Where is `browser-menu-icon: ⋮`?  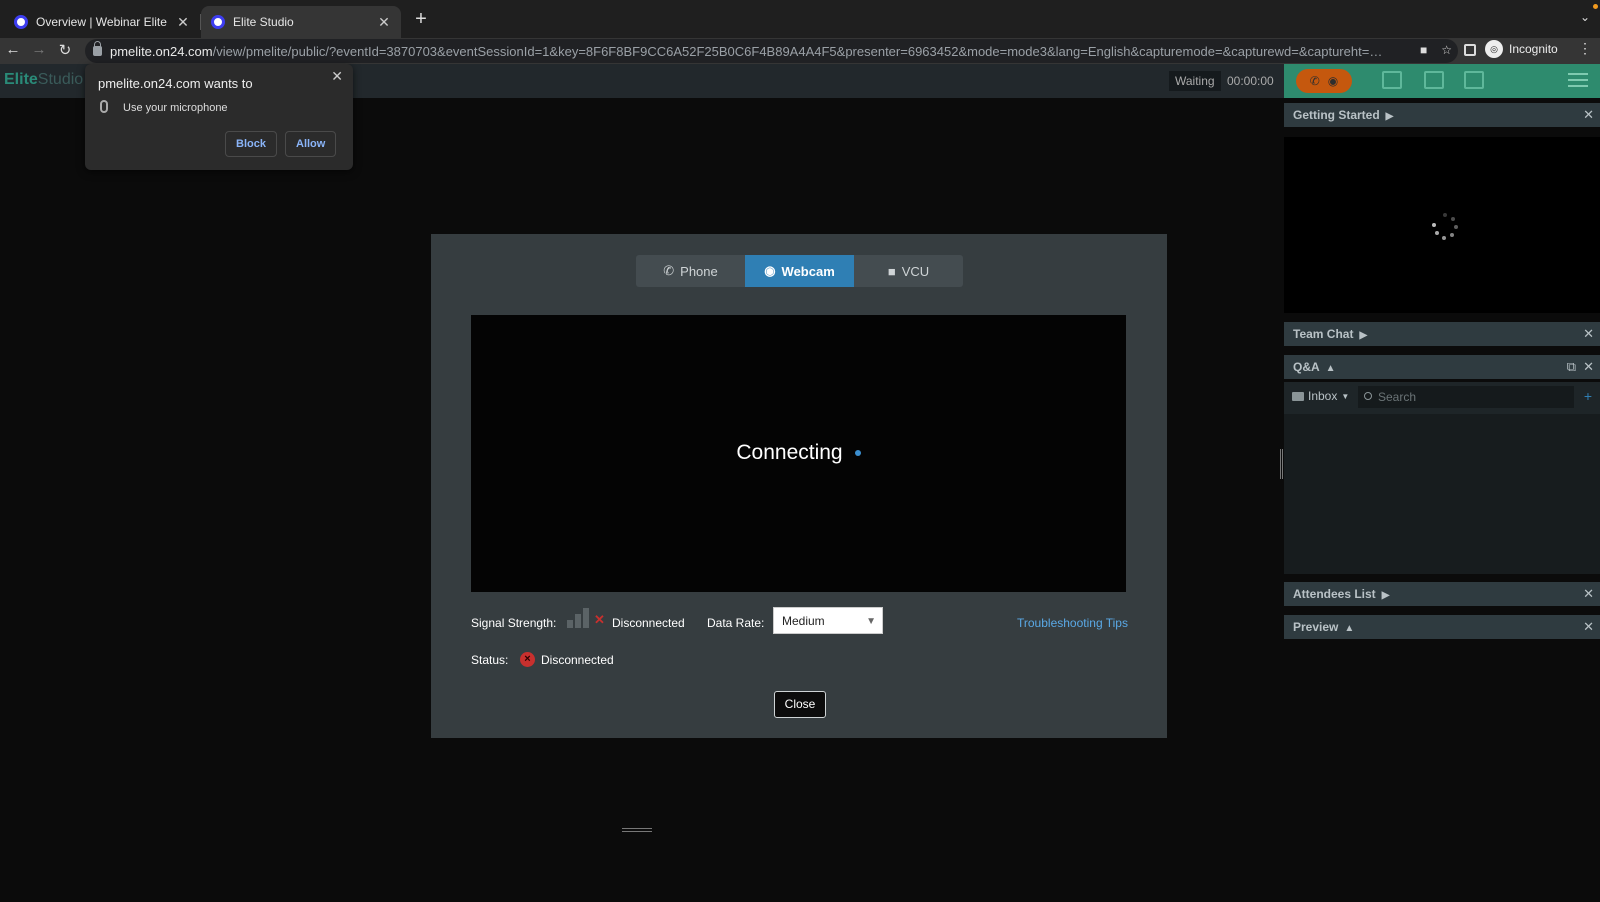
browser-menu-icon: ⋮ is located at coordinates (1585, 48).